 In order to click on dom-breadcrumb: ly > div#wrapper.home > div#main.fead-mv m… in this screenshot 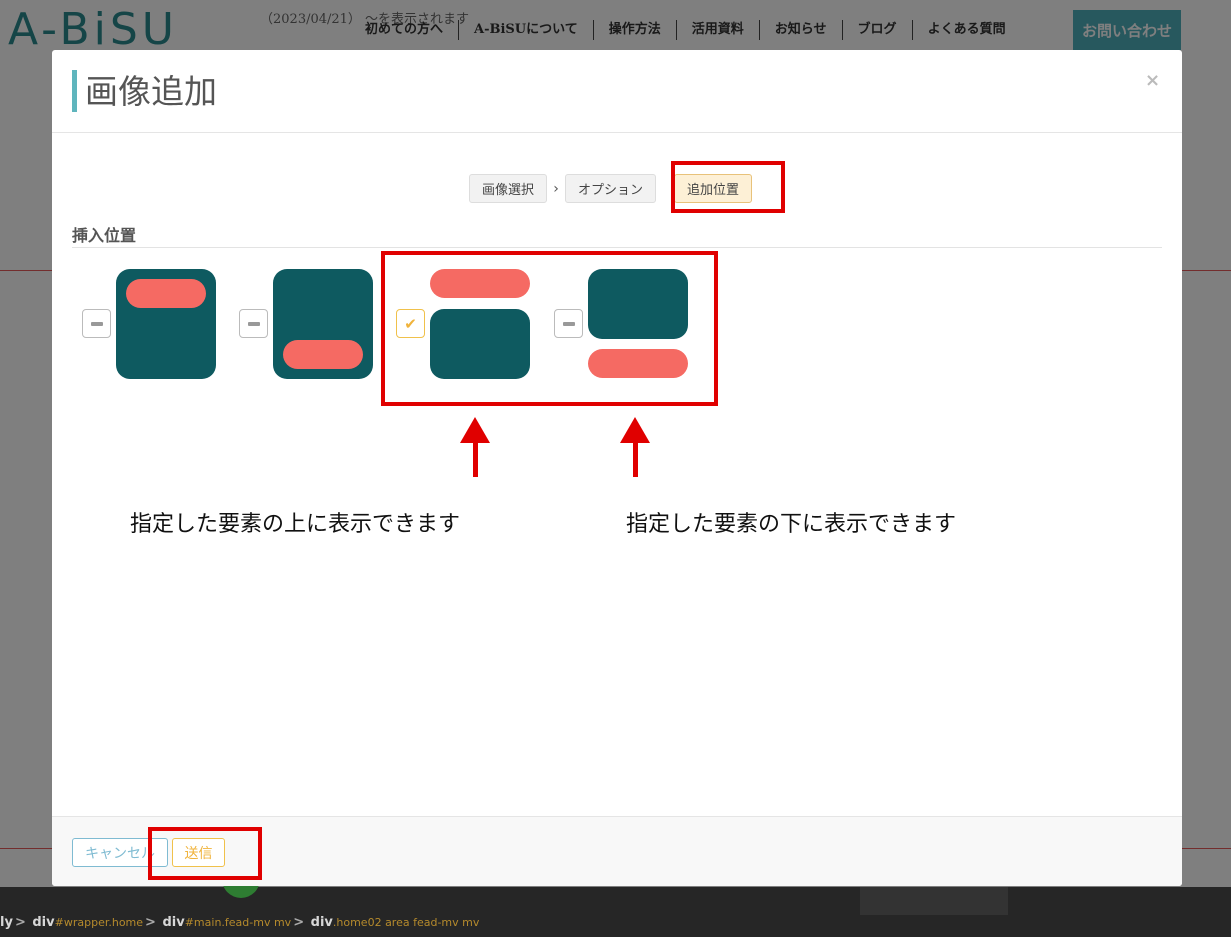, I will do `click(240, 922)`.